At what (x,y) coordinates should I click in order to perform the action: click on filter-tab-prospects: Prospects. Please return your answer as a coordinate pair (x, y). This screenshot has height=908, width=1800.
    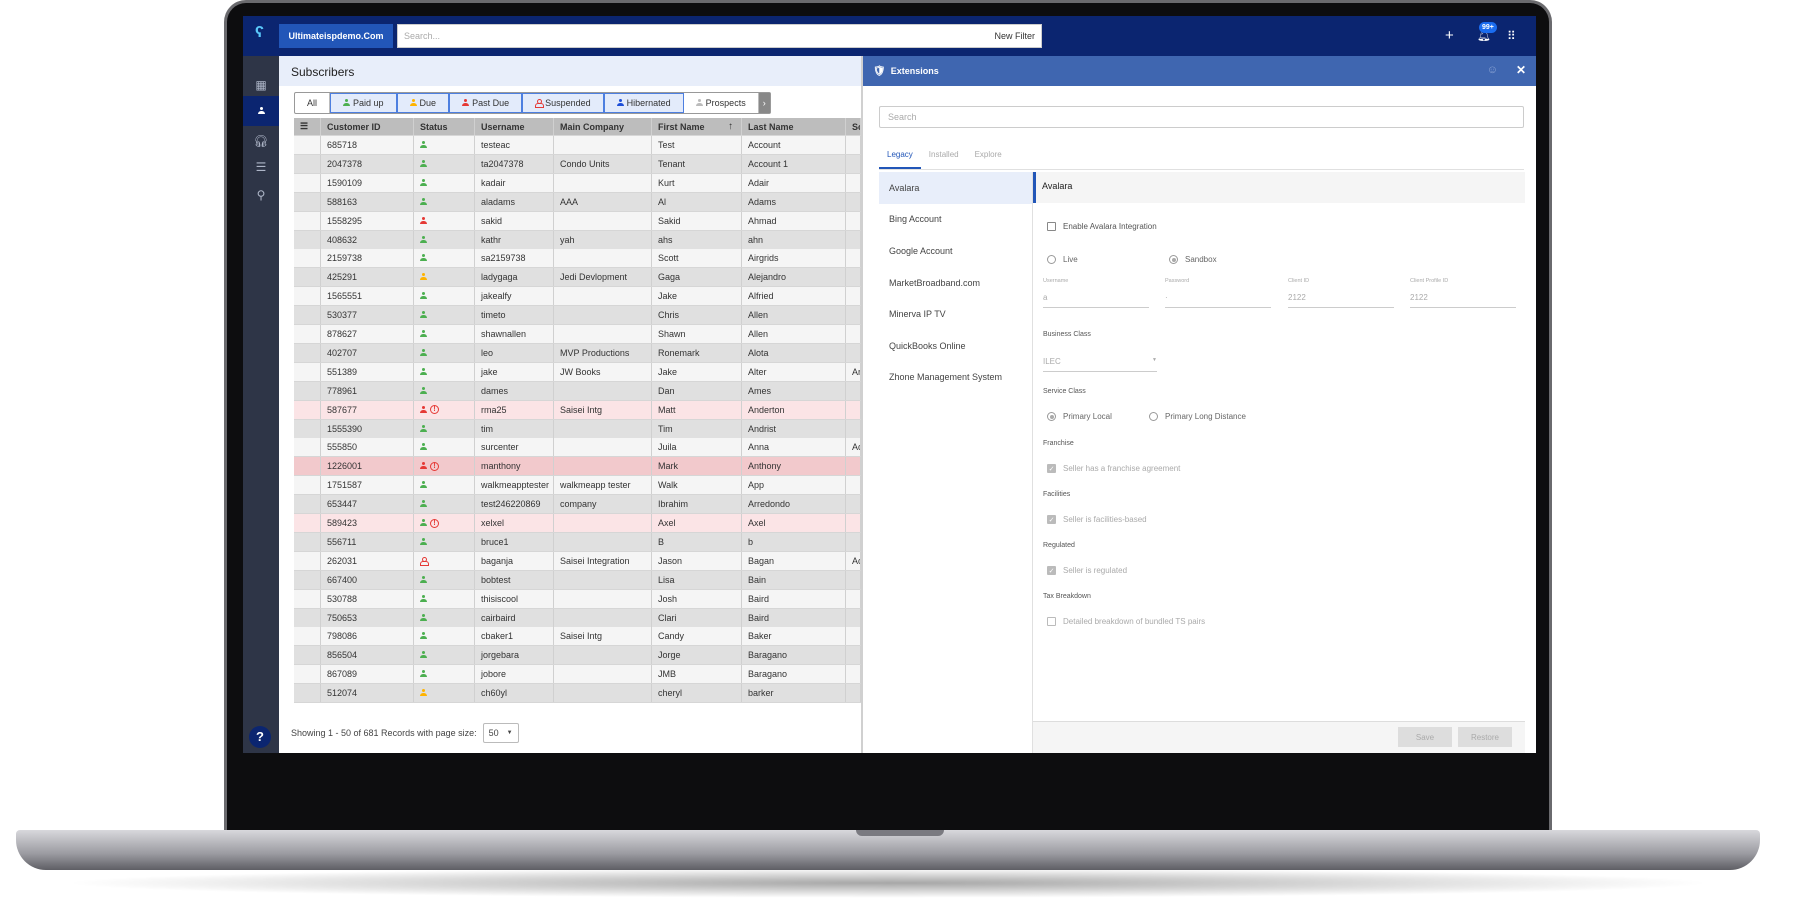
    Looking at the image, I should click on (721, 103).